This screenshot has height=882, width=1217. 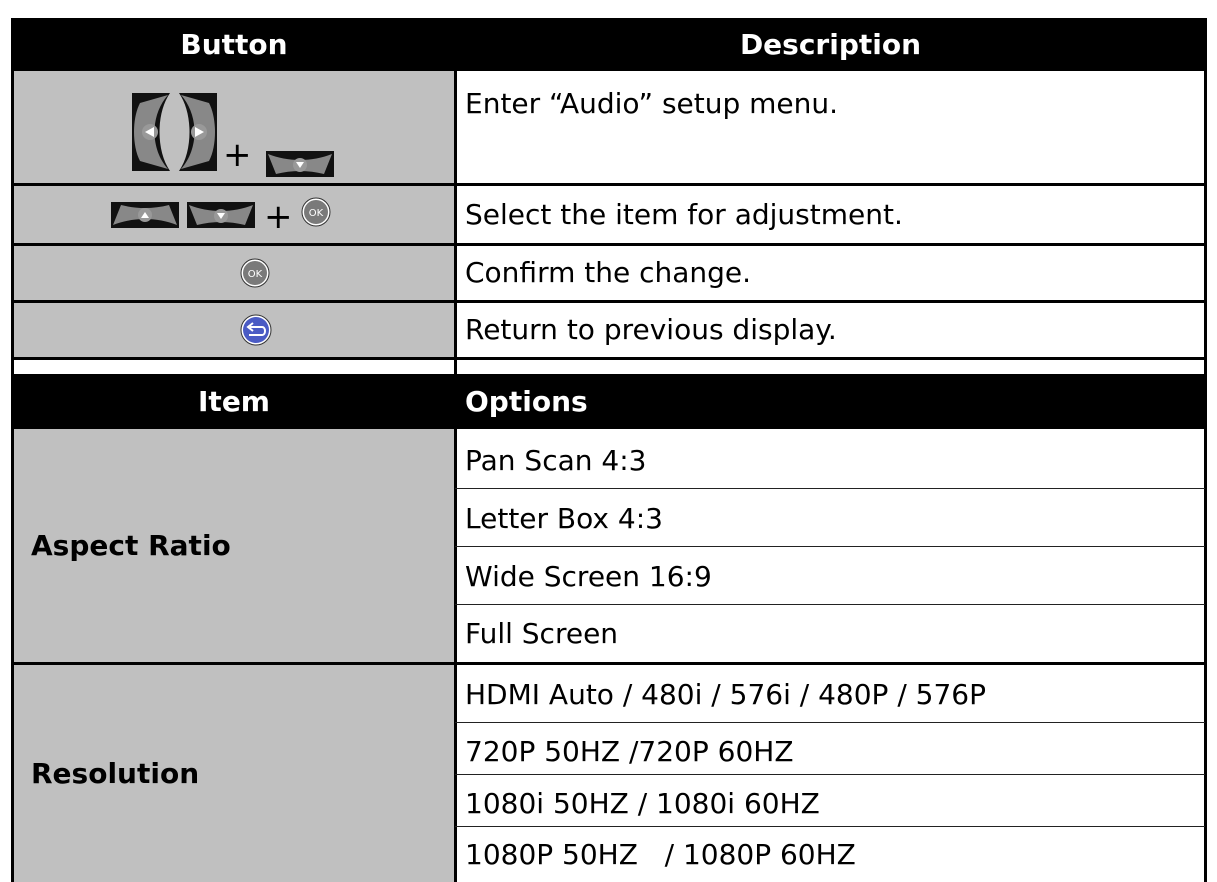 I want to click on header-options: Options, so click(x=830, y=401).